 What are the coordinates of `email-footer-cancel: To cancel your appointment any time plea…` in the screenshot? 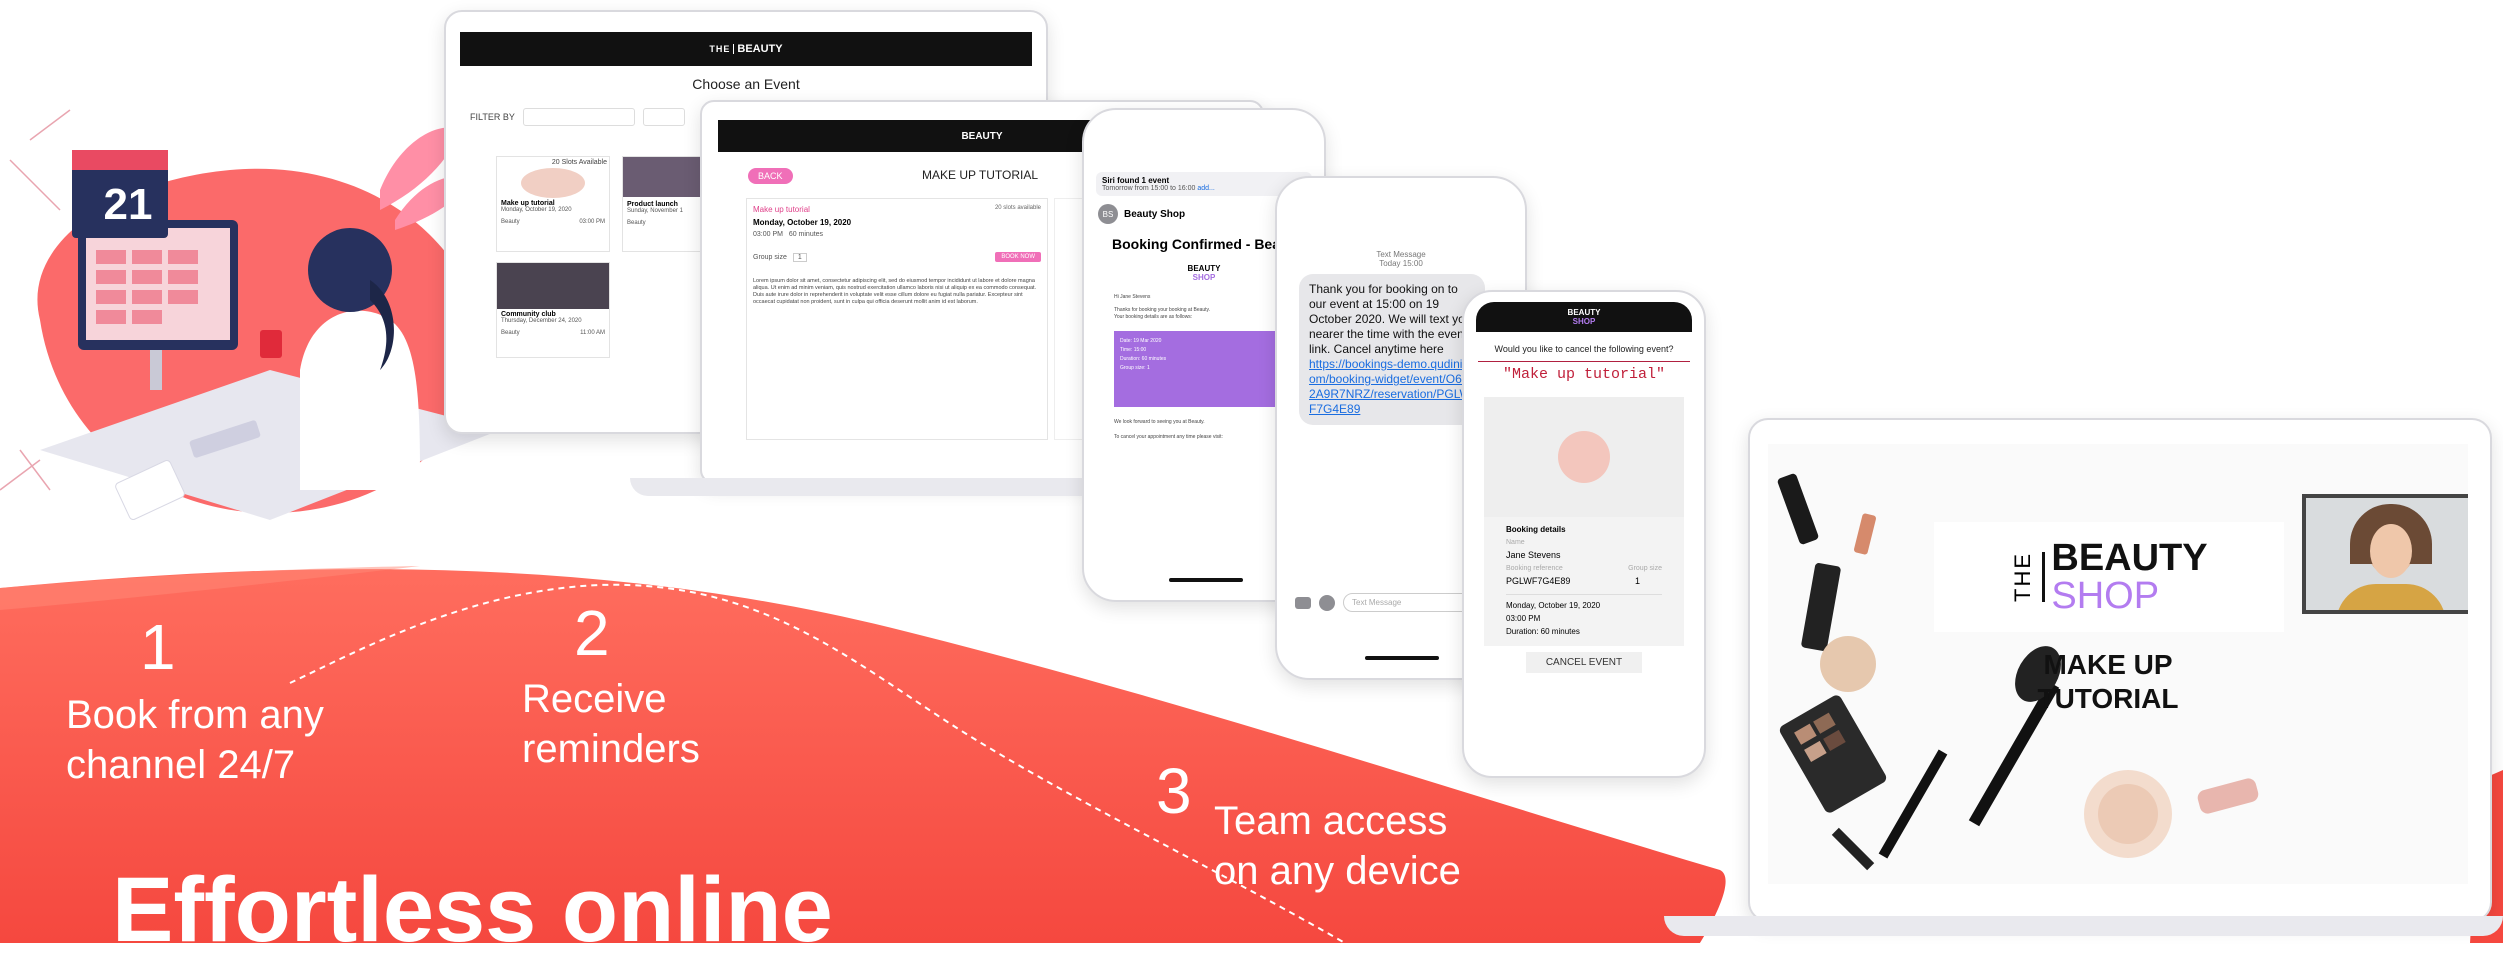 It's located at (1168, 437).